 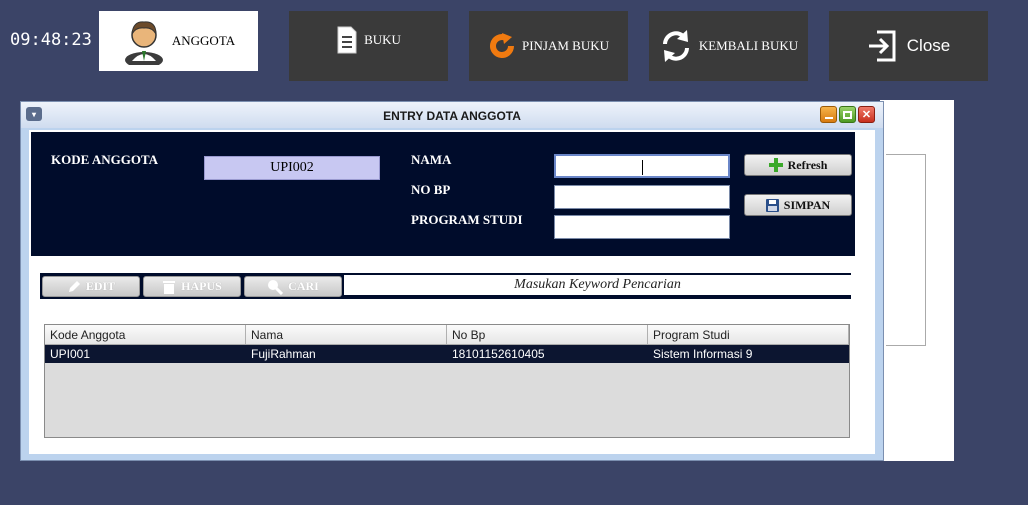 I want to click on maximize-button, so click(x=847, y=114).